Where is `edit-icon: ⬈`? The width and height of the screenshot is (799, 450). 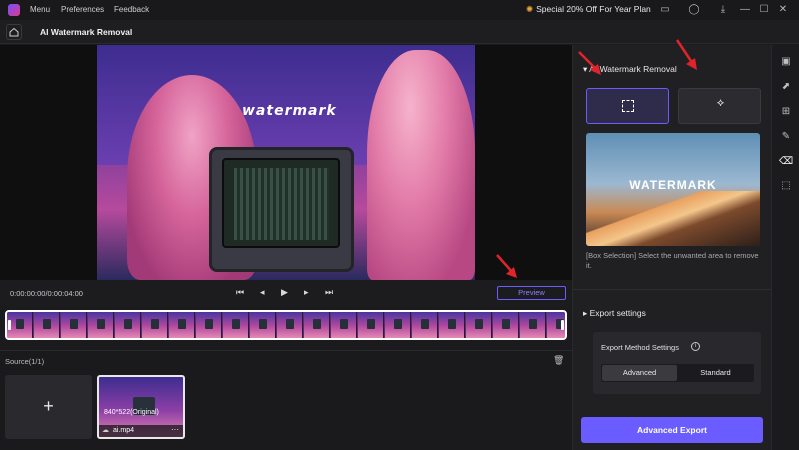 edit-icon: ⬈ is located at coordinates (786, 87).